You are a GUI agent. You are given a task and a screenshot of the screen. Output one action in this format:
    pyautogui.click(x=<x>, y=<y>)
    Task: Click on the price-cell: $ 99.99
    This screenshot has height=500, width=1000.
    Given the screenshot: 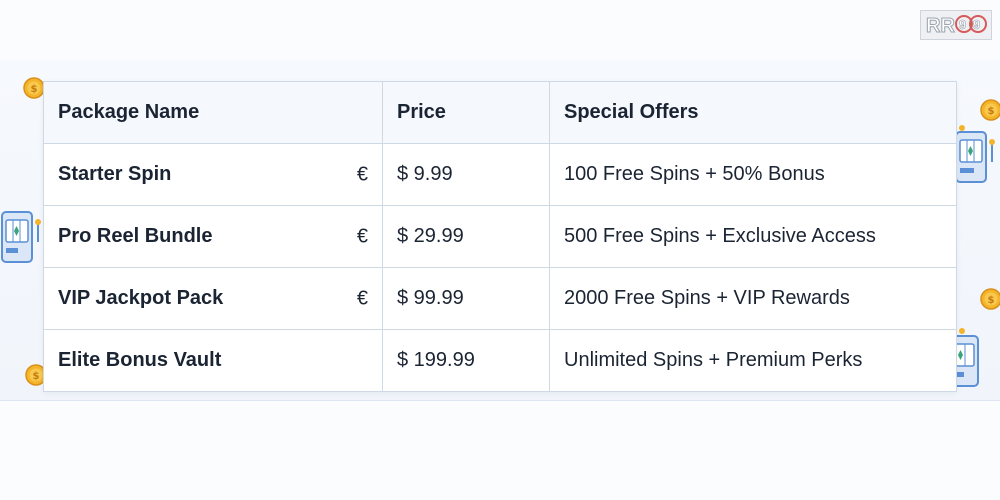 What is the action you would take?
    pyautogui.click(x=466, y=298)
    